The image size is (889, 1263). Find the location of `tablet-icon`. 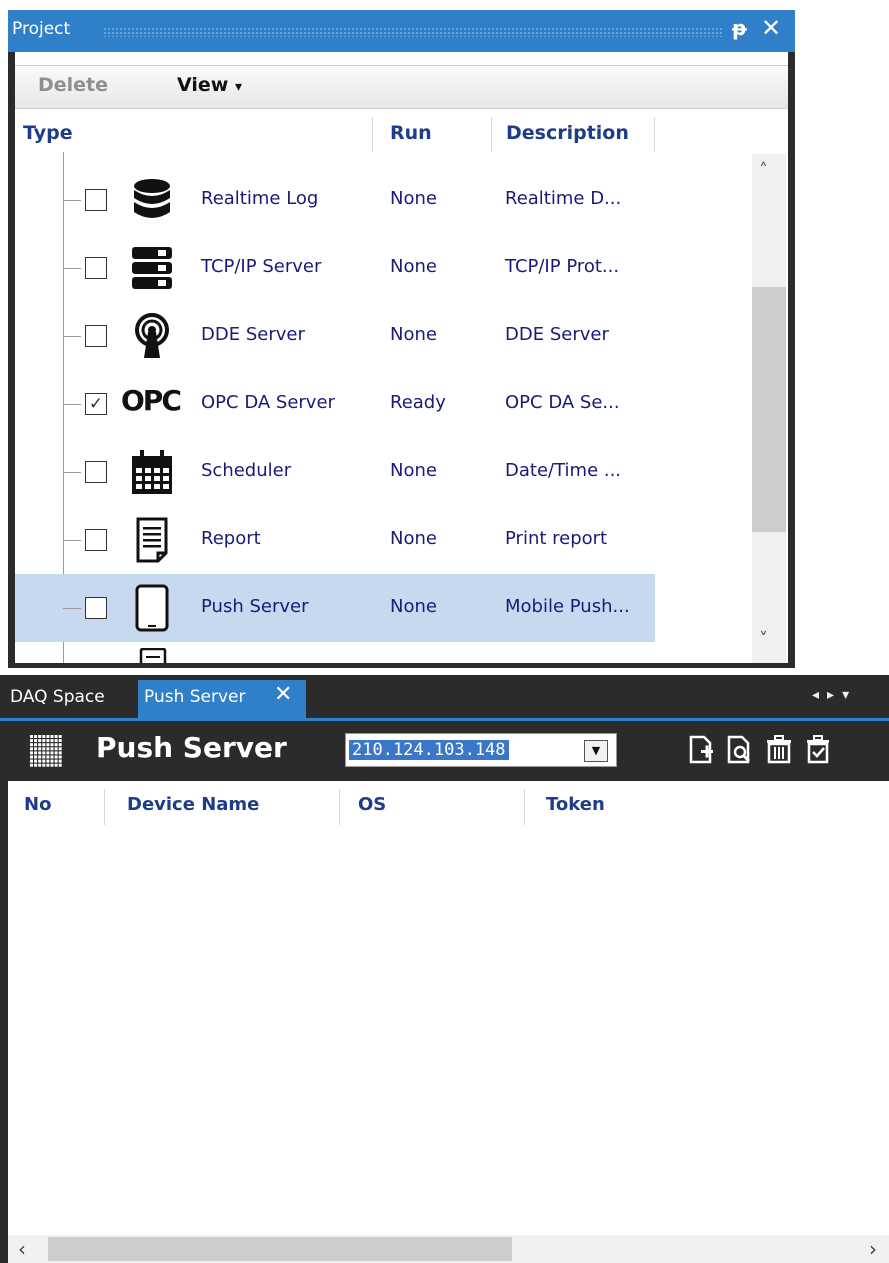

tablet-icon is located at coordinates (152, 608).